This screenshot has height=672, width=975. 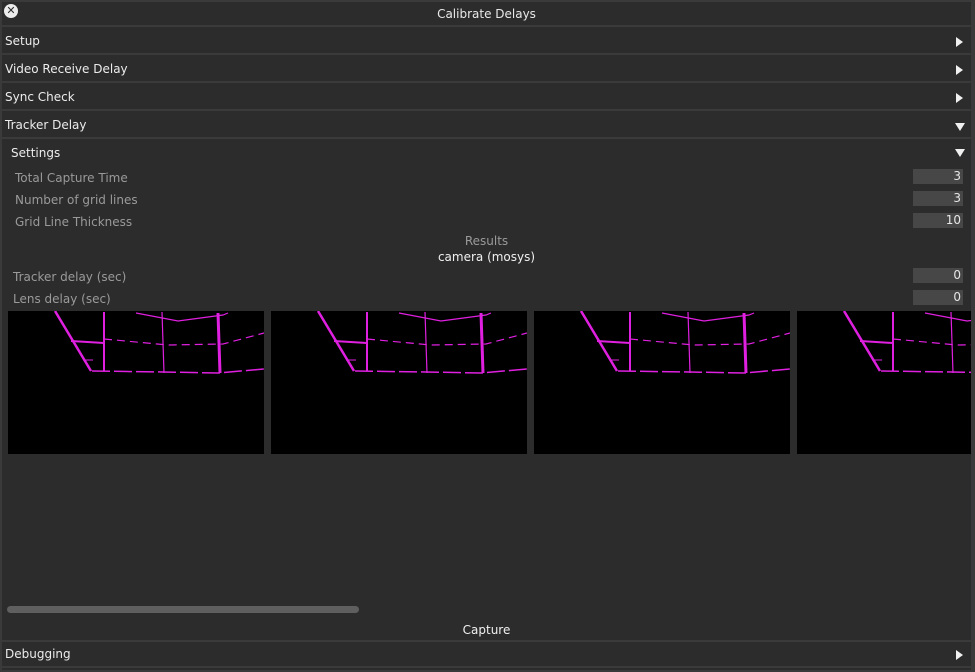 I want to click on field-label: Lens delay (sec), so click(x=62, y=299).